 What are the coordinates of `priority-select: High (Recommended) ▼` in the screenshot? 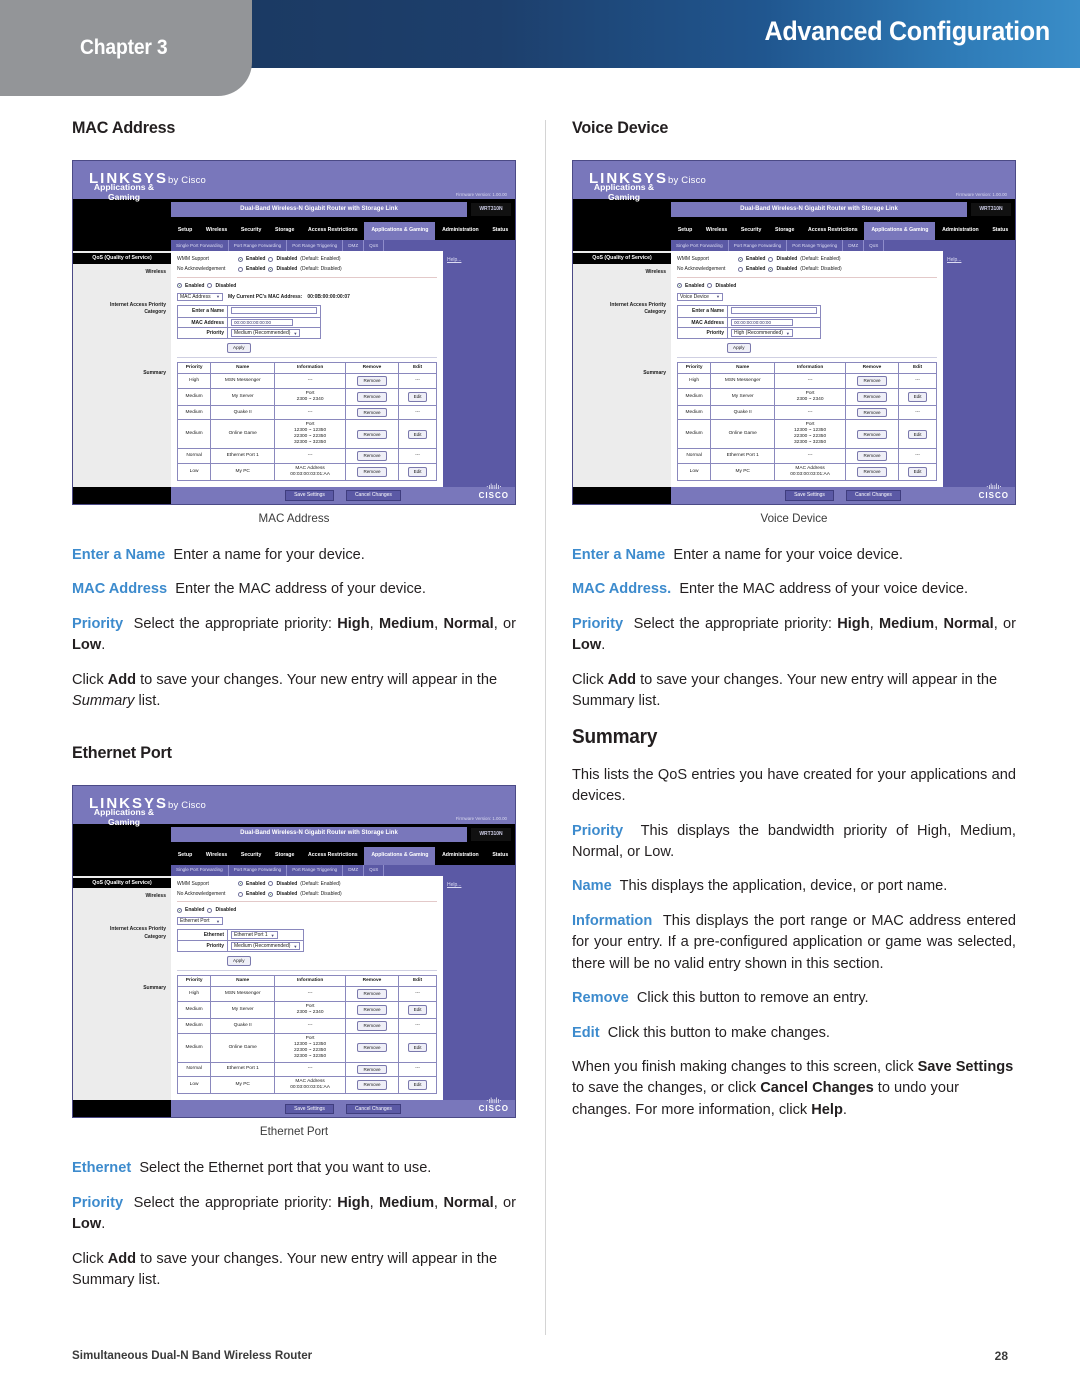 It's located at (762, 333).